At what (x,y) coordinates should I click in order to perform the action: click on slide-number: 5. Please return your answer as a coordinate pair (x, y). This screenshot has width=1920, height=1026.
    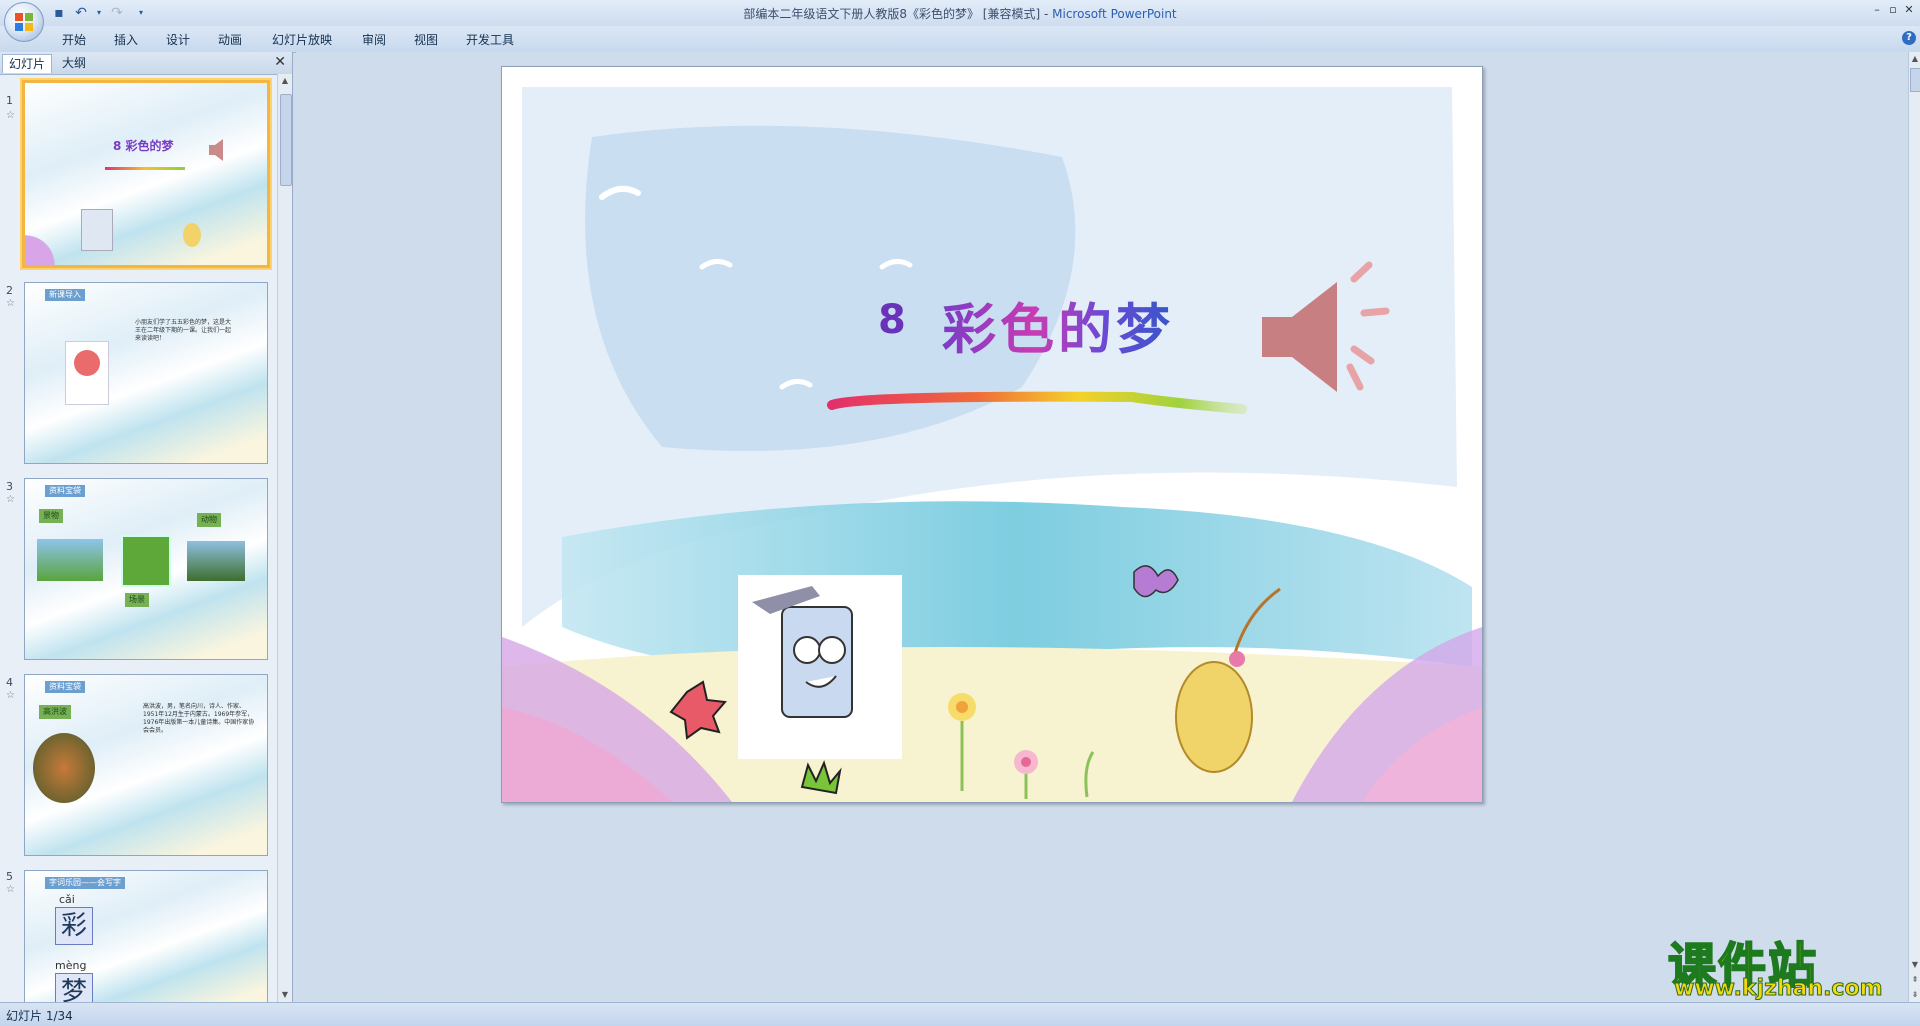
    Looking at the image, I should click on (9, 876).